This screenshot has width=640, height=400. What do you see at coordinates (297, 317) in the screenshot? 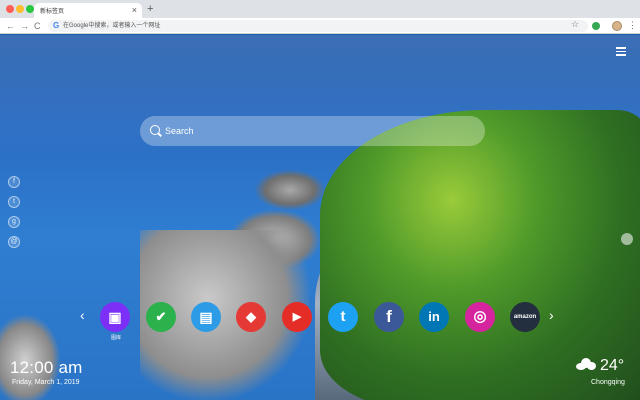
I see `youtube-icon: ▶` at bounding box center [297, 317].